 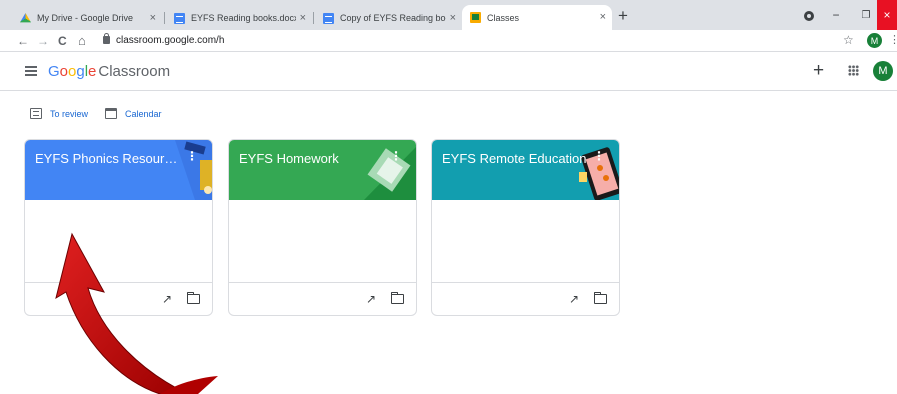 I want to click on annotation-arrow-shape, so click(x=122, y=313).